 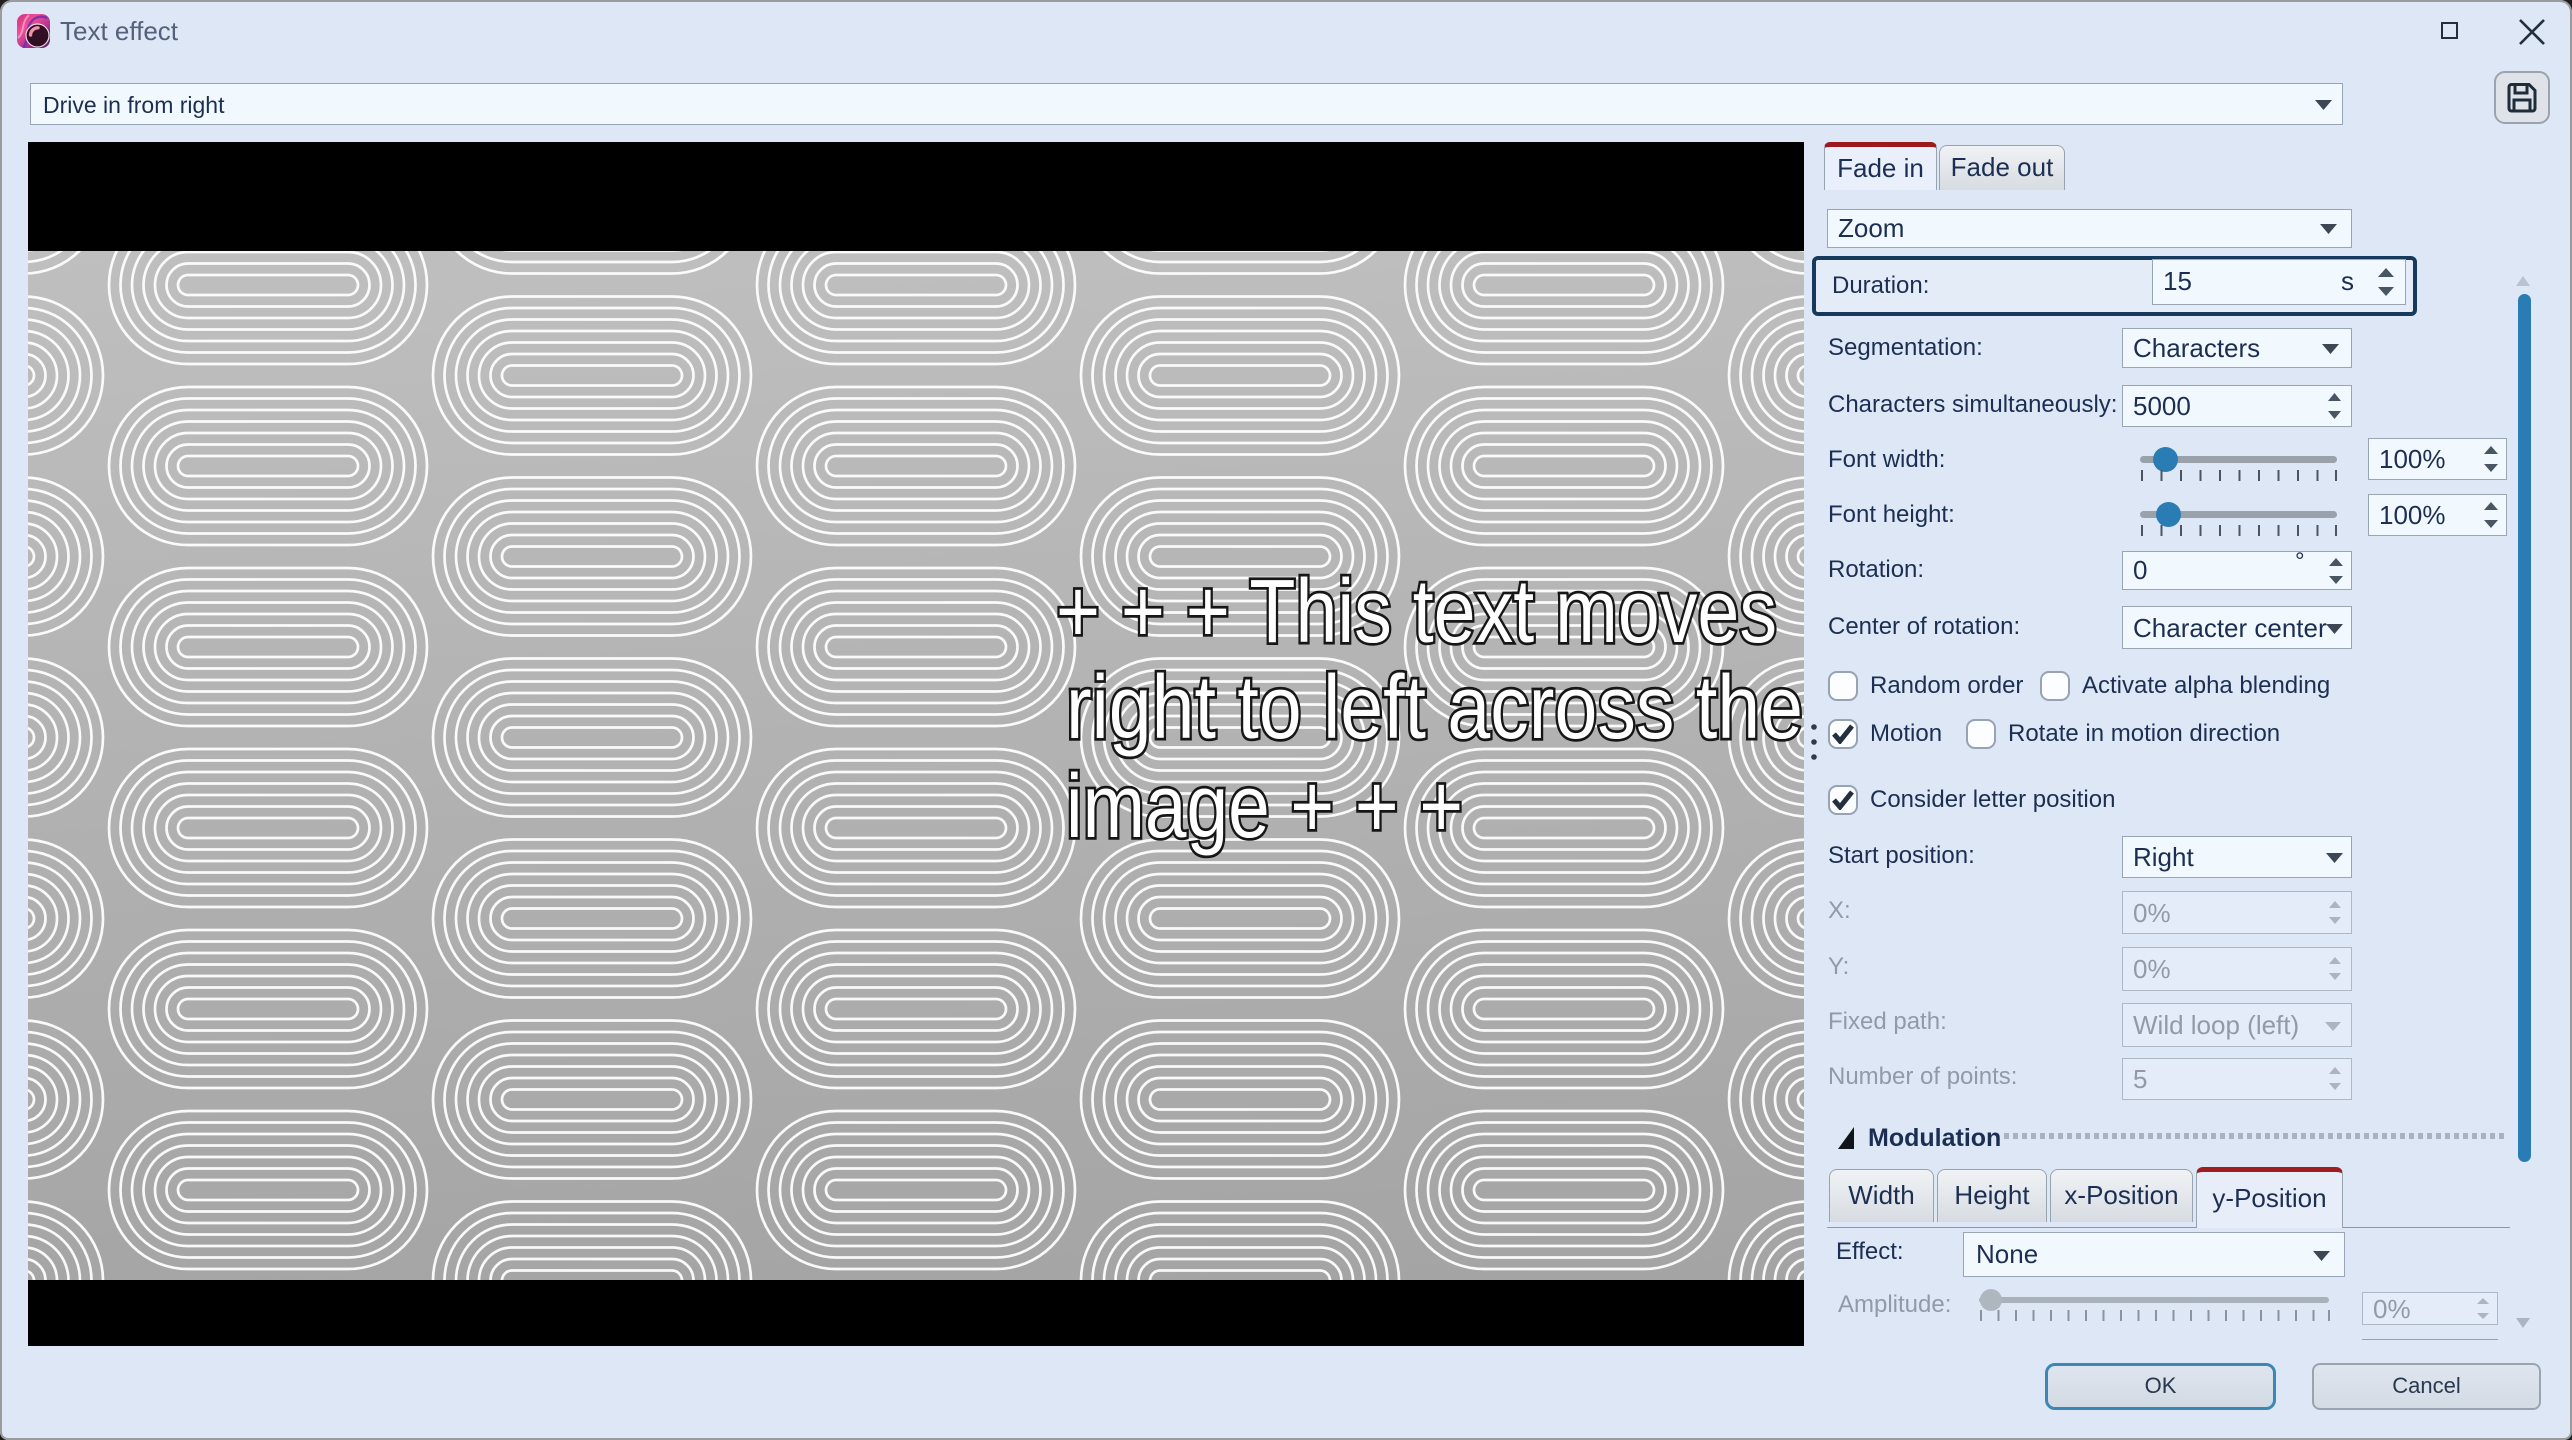 I want to click on svg-text: image + + +, so click(x=1264, y=807).